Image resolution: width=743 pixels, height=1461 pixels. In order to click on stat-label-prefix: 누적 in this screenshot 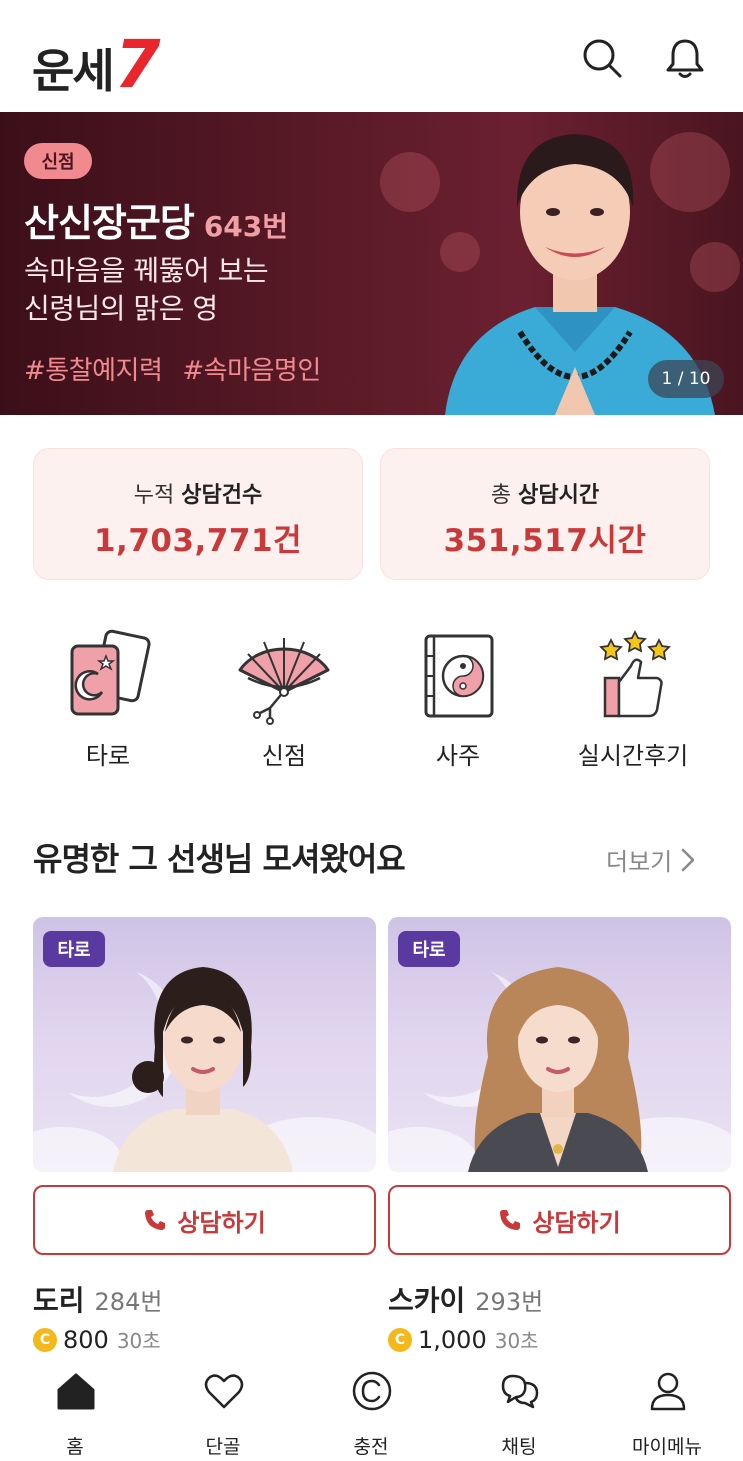, I will do `click(154, 495)`.